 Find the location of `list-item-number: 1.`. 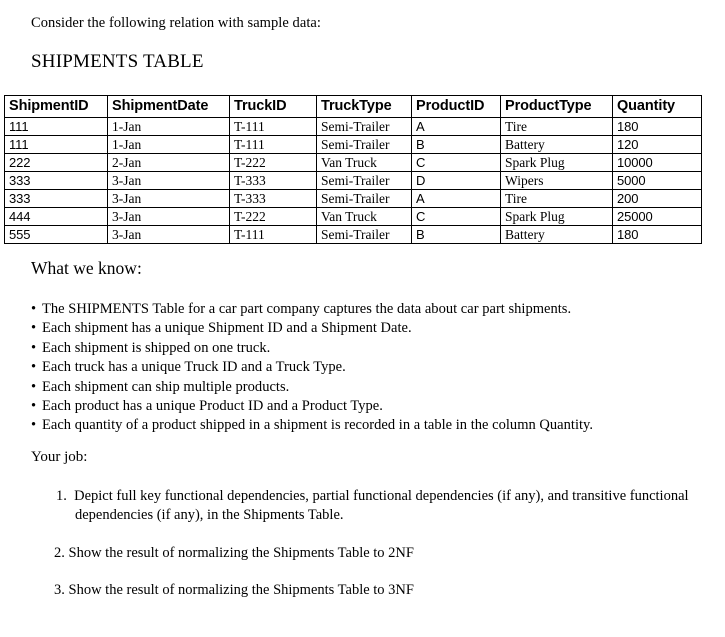

list-item-number: 1. is located at coordinates (61, 496).